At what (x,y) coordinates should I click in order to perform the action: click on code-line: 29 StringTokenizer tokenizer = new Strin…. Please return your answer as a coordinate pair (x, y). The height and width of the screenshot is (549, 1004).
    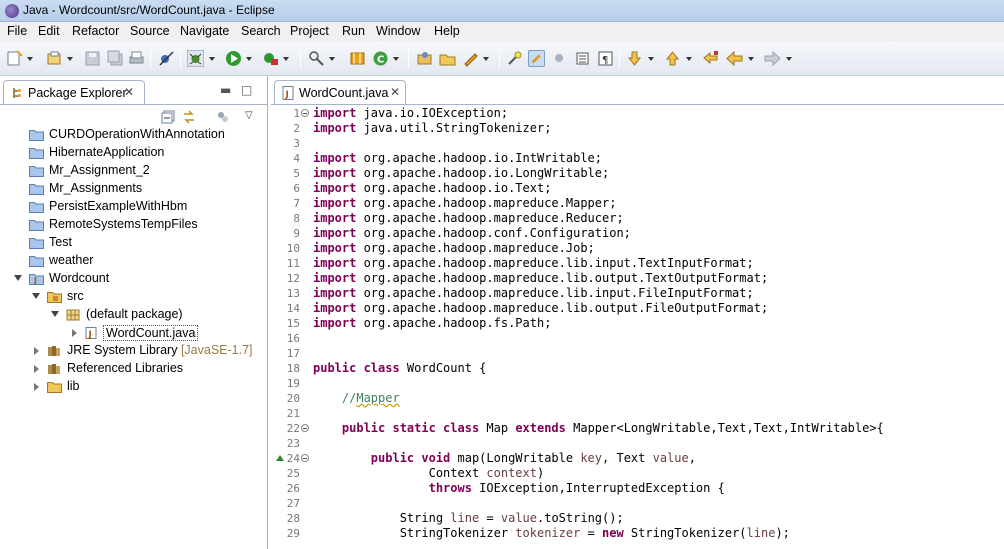
    Looking at the image, I should click on (637, 533).